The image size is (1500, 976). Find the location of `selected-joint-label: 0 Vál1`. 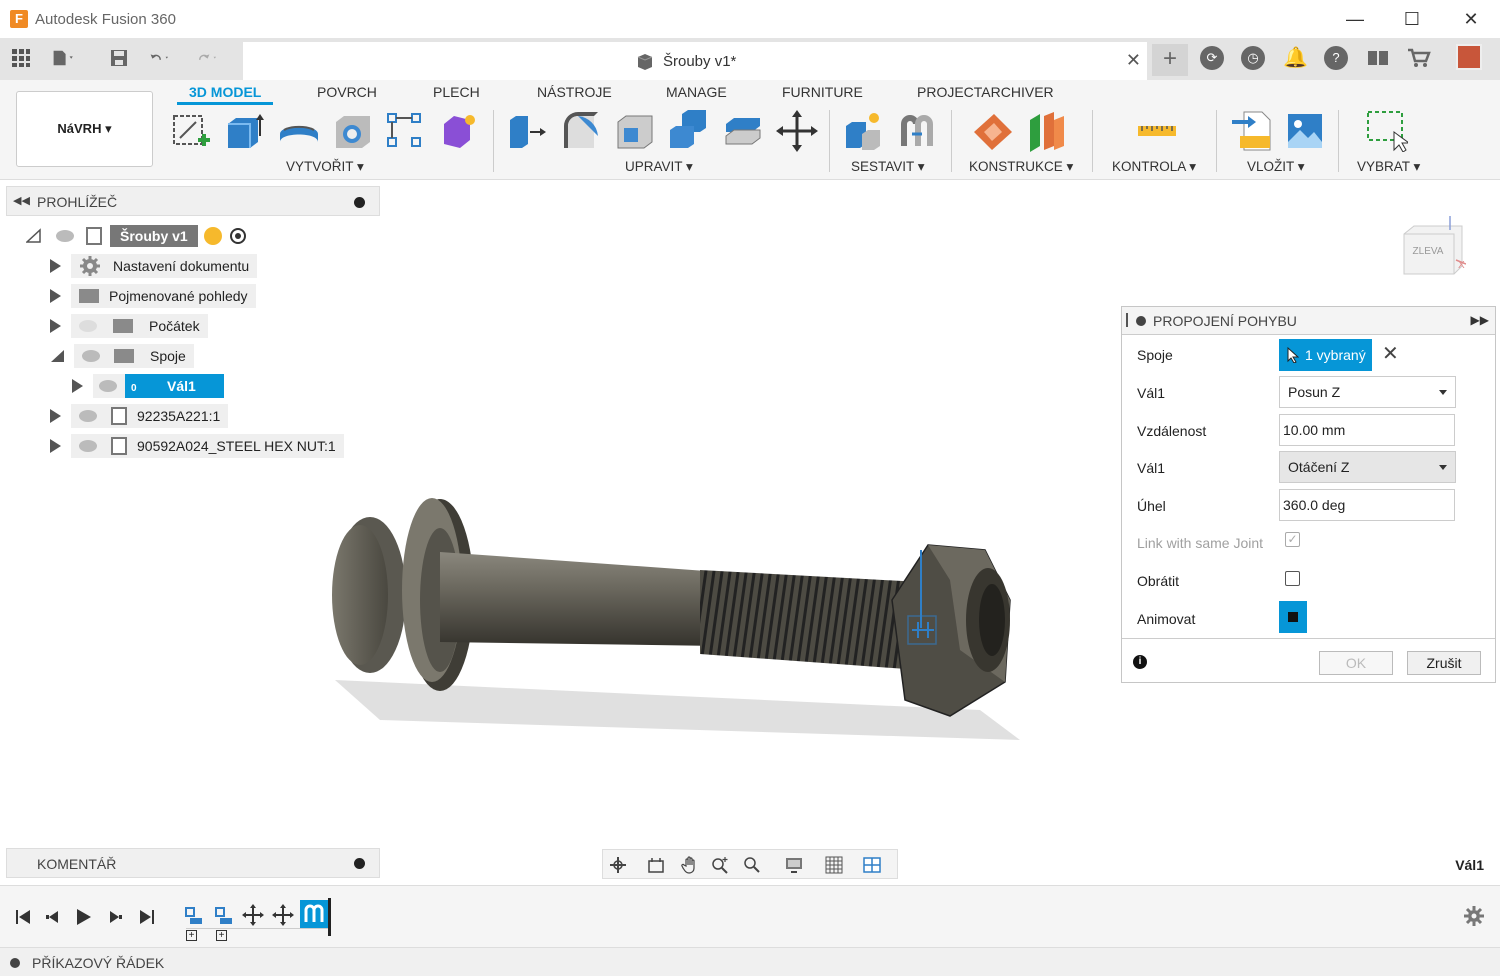

selected-joint-label: 0 Vál1 is located at coordinates (174, 386).